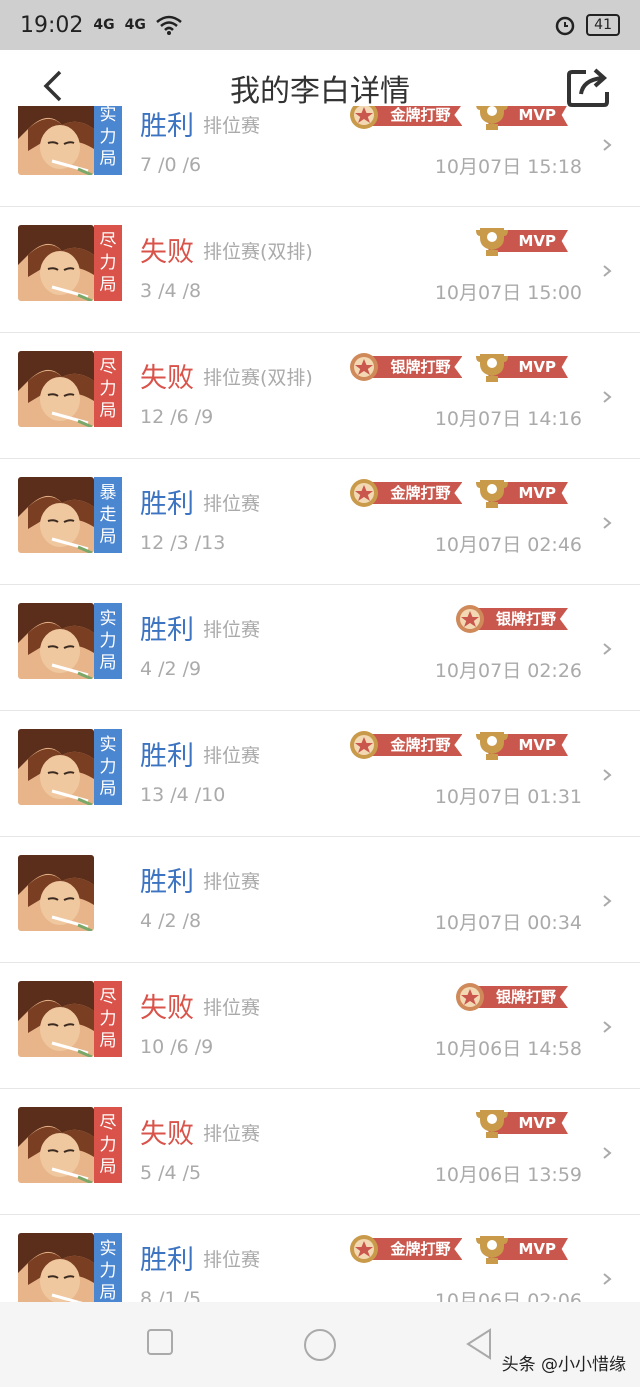 This screenshot has width=640, height=1387. I want to click on match-row: 实力局胜利 排位赛 4 /2 /9 10月07日 02:26 银牌打野, so click(320, 647).